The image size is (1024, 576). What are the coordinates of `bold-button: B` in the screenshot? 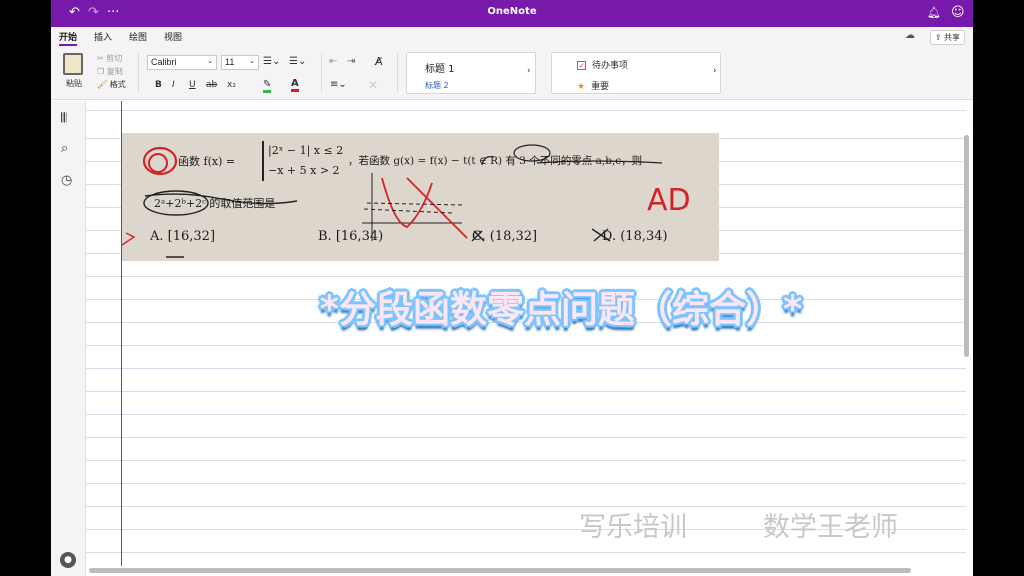 It's located at (158, 85).